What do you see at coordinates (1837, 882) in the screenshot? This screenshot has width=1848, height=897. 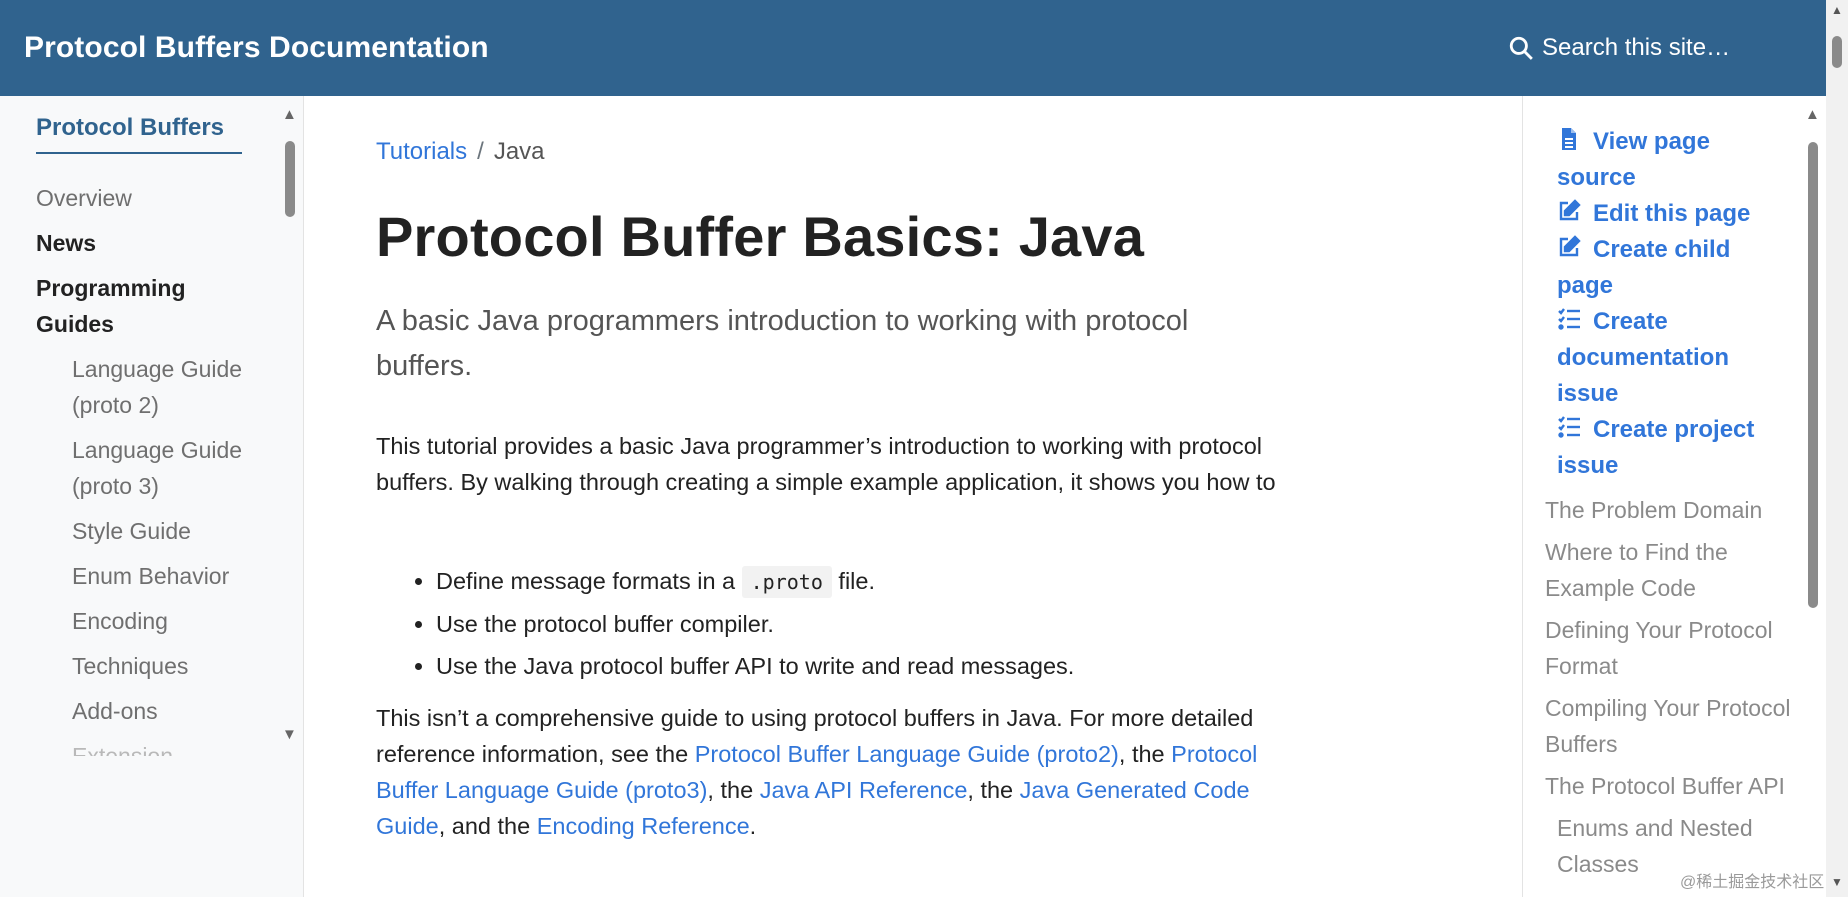 I see `scroll-down-arrow-icon: ▼` at bounding box center [1837, 882].